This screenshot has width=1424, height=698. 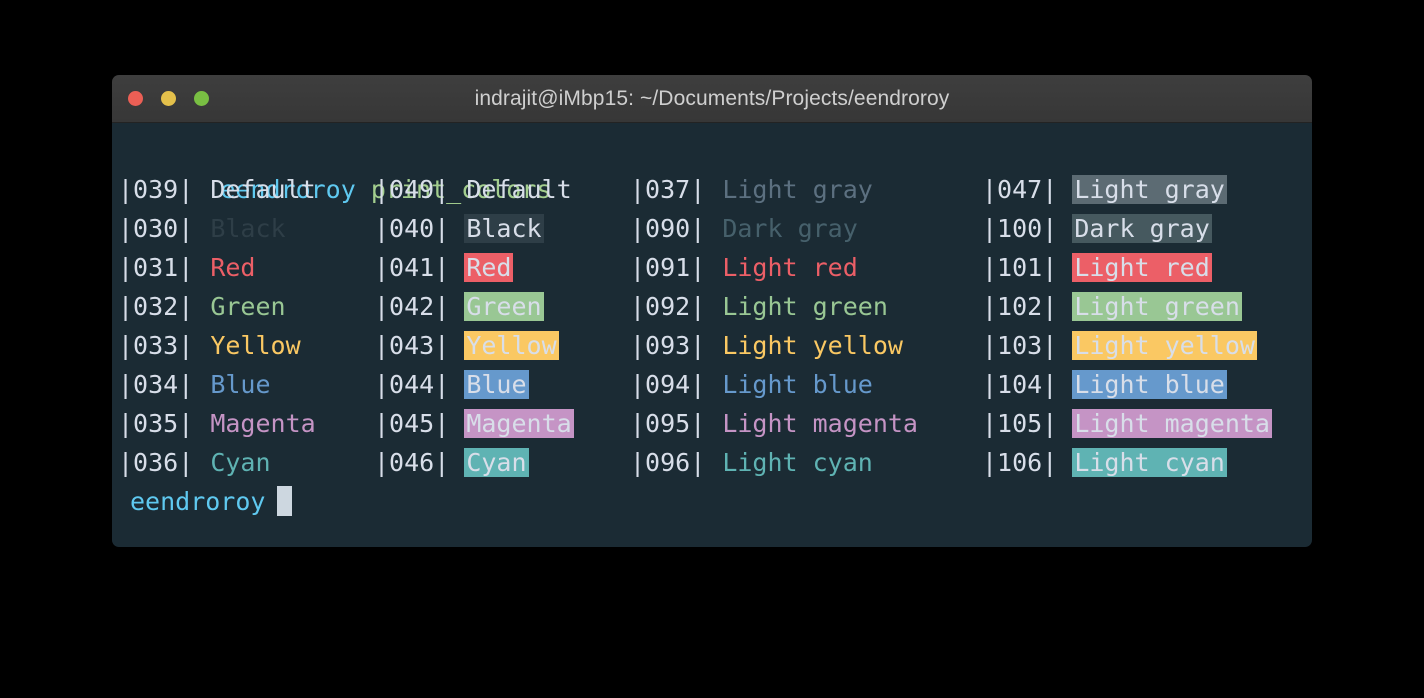 I want to click on close-button, so click(x=135, y=98).